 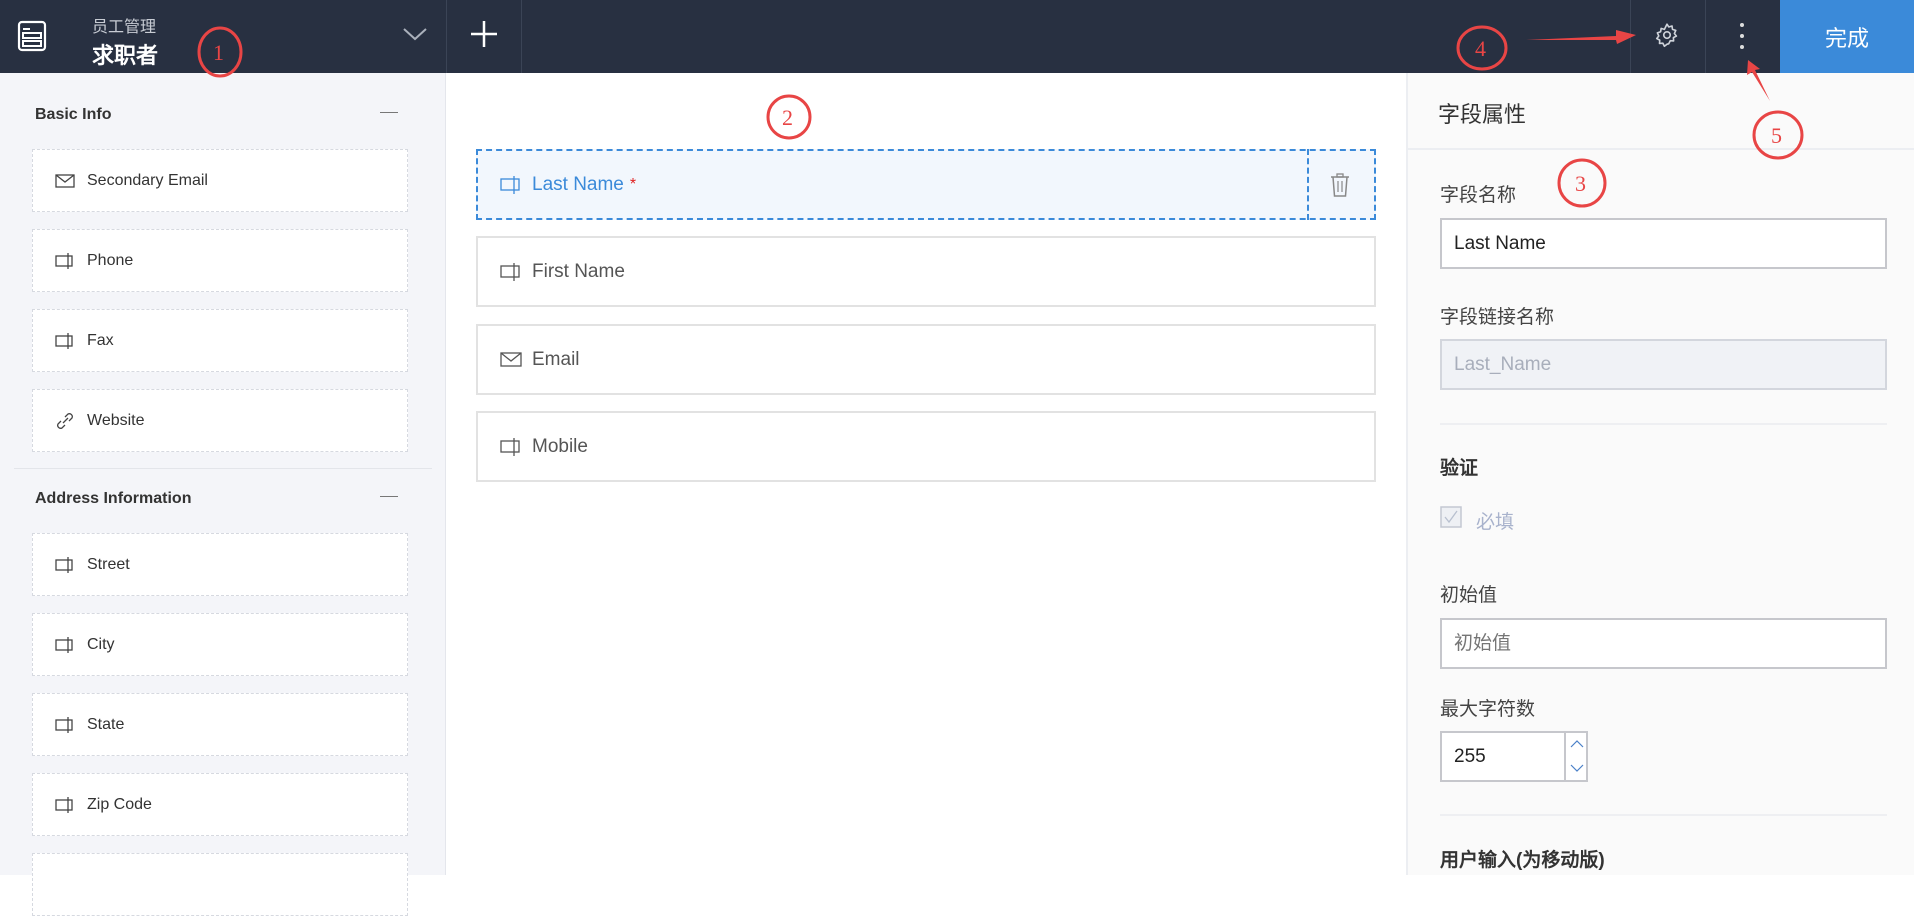 What do you see at coordinates (1580, 183) in the screenshot?
I see `annotation-number: 3` at bounding box center [1580, 183].